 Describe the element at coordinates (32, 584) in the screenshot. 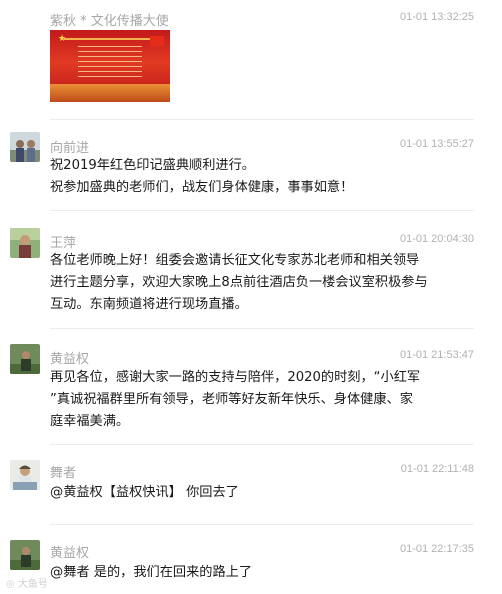

I see `watermark-text: 大鱼号` at that location.